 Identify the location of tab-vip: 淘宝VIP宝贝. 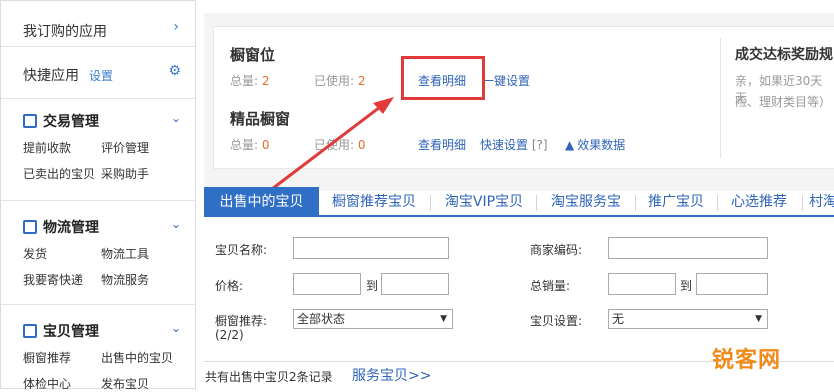
(484, 202).